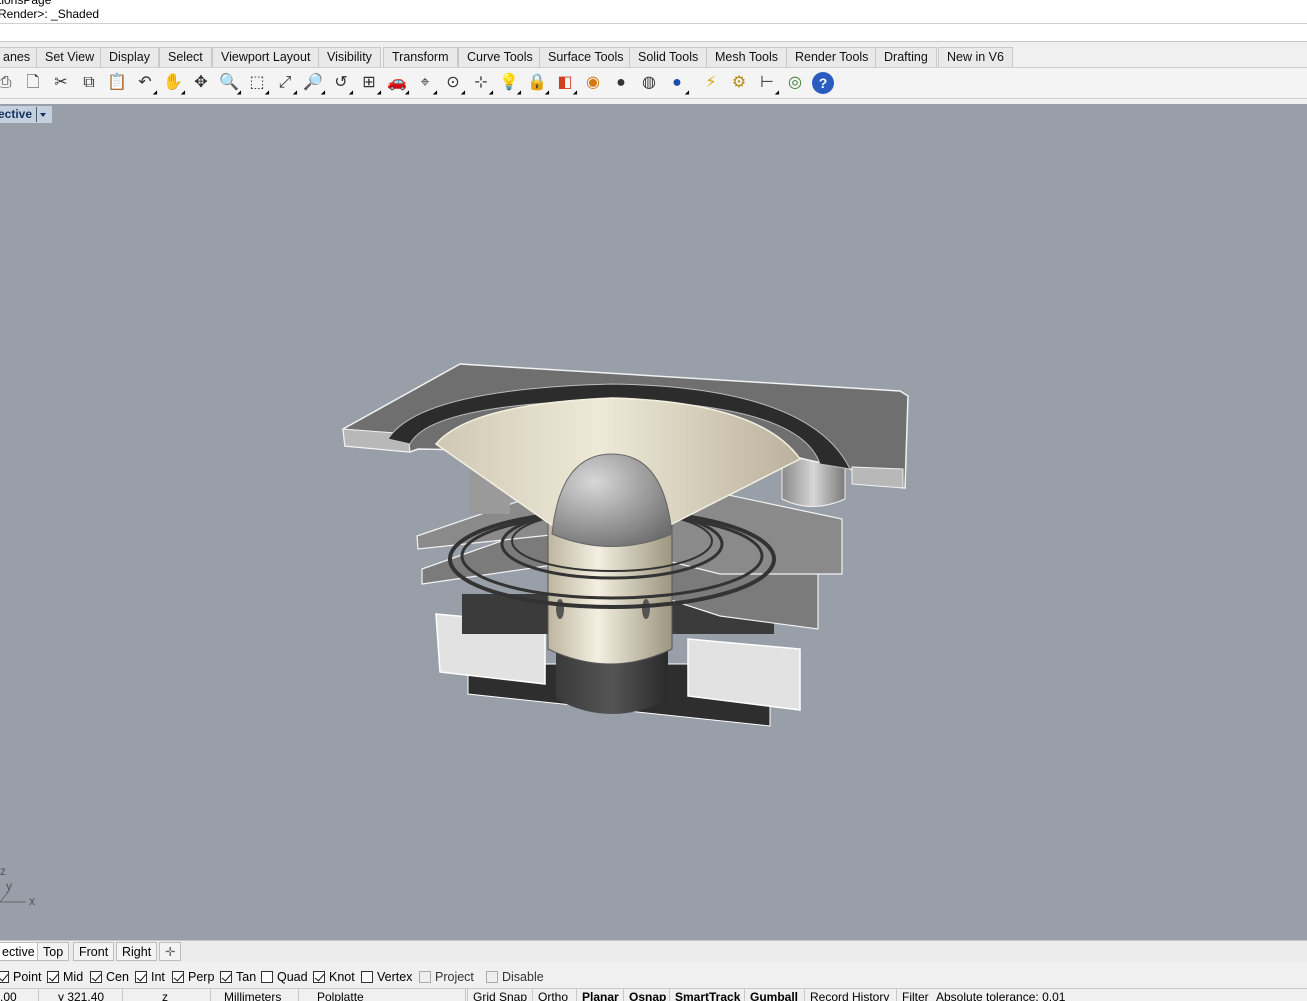 The height and width of the screenshot is (1001, 1307). I want to click on ribbon-tab-mesh-tools: Mesh Tools, so click(746, 57).